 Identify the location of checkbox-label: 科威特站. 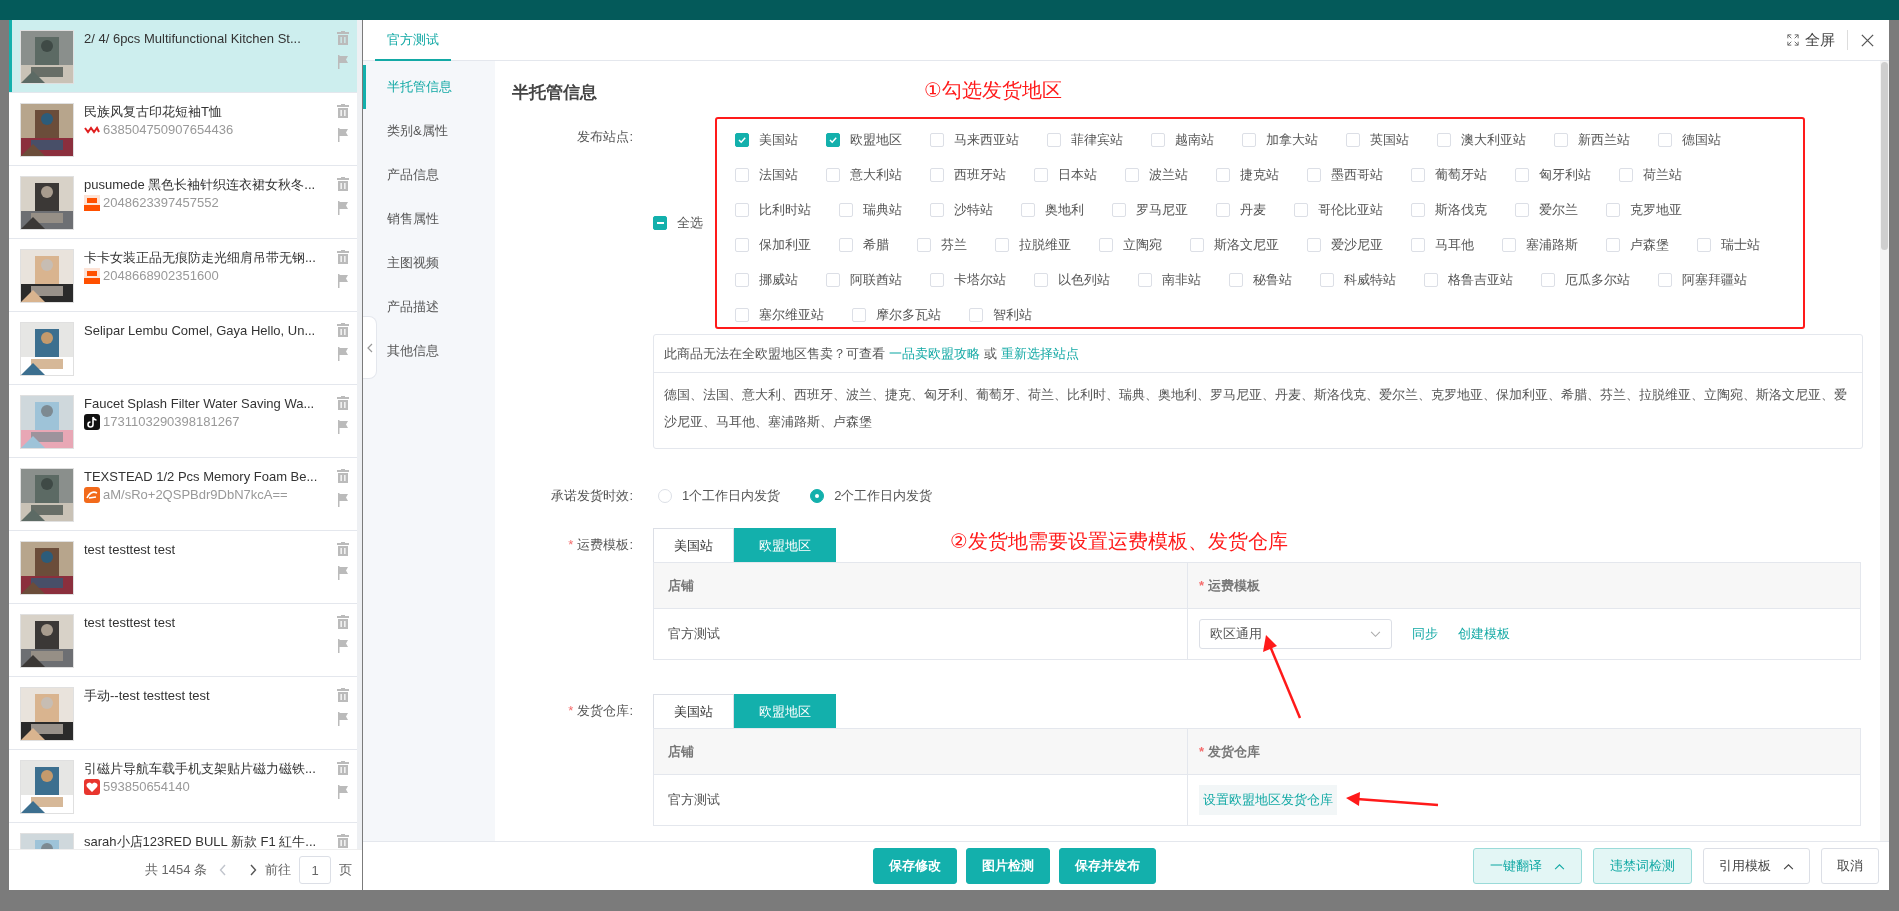
(1370, 279).